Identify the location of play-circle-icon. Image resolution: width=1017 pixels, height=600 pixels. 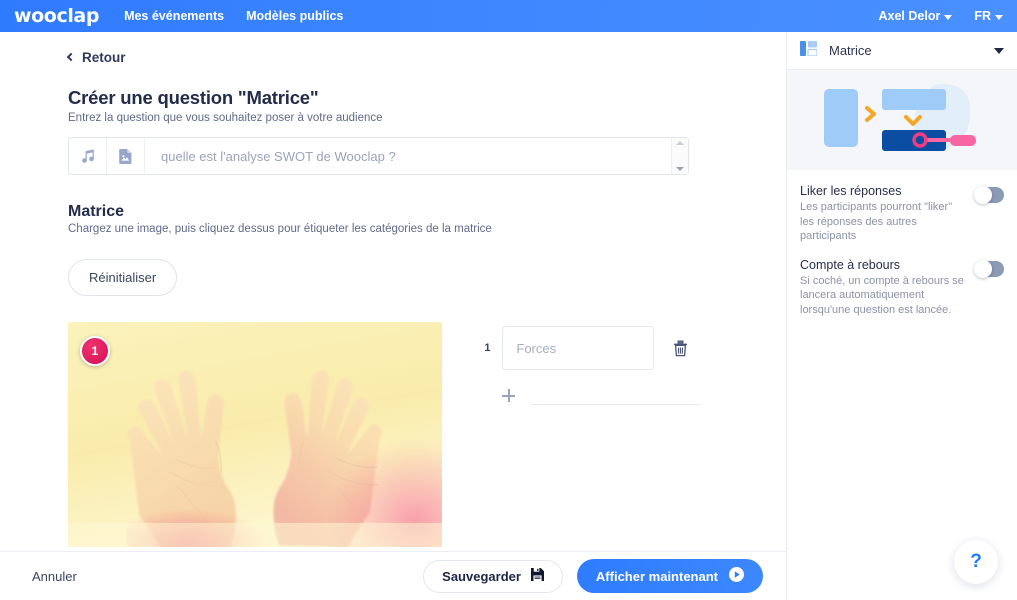
(736, 576).